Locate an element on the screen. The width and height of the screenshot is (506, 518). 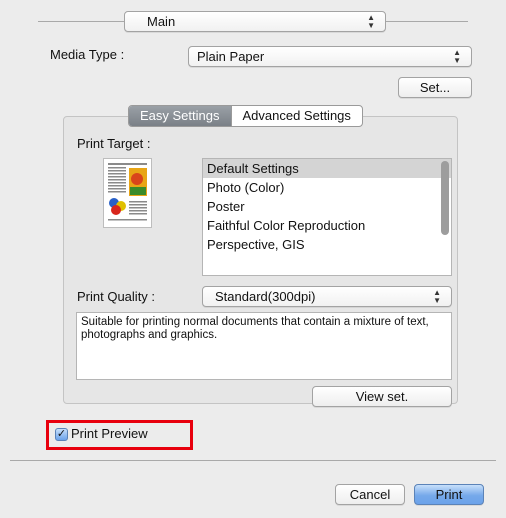
list-item: Faithful Color Reproduction is located at coordinates (327, 225).